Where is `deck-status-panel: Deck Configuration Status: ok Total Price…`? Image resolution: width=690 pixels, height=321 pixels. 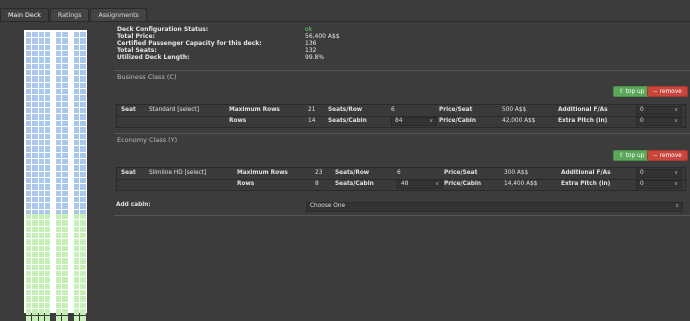 deck-status-panel: Deck Configuration Status: ok Total Price… is located at coordinates (228, 43).